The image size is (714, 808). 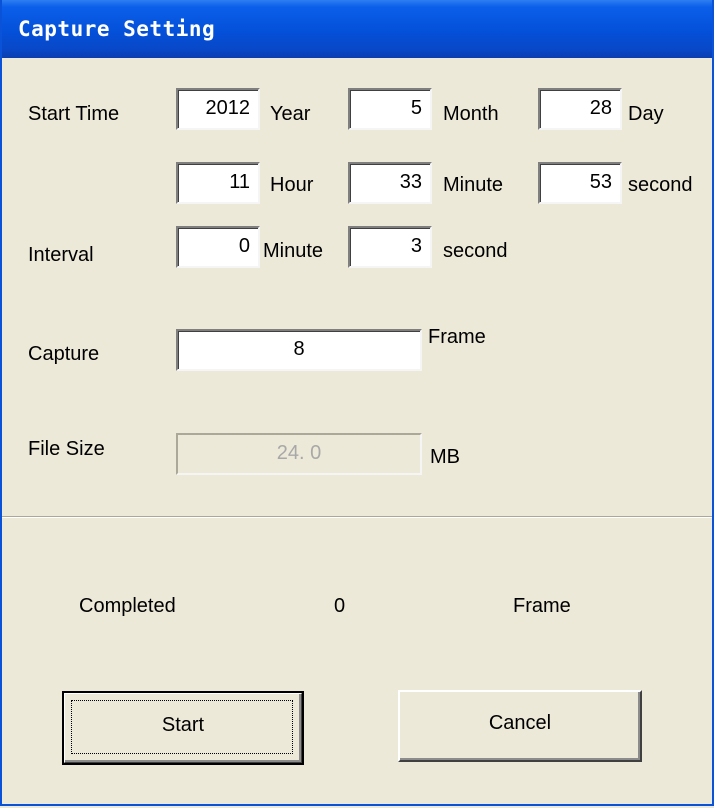 I want to click on minute-unit-label: Minute, so click(x=473, y=185).